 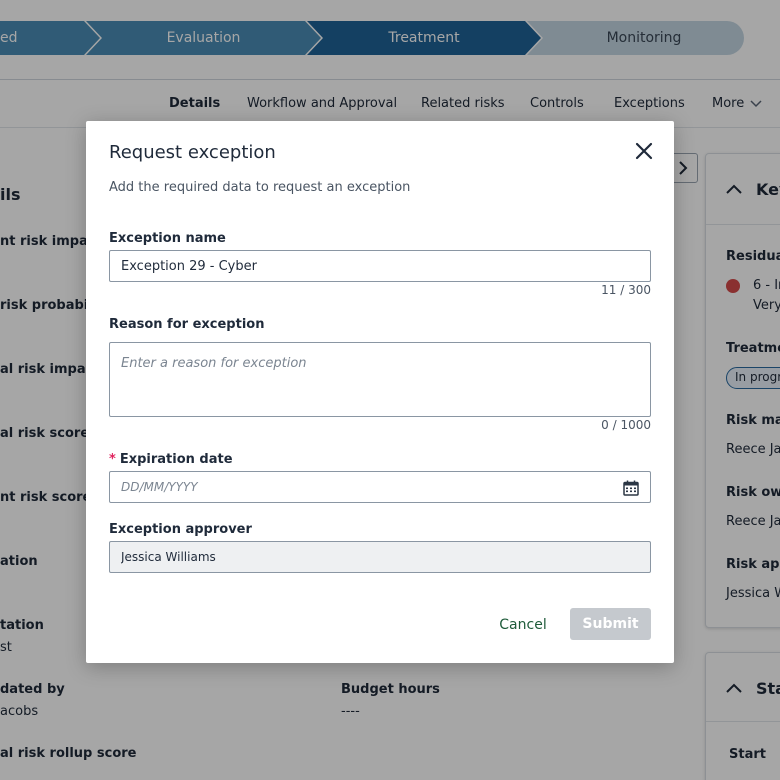 I want to click on required-mark: *, so click(x=112, y=459).